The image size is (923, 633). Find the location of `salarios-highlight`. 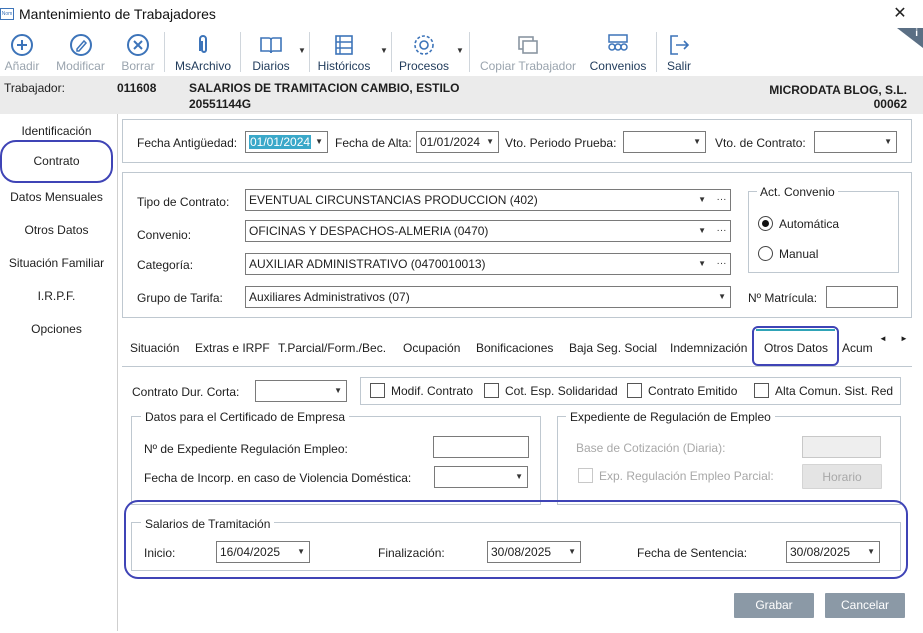

salarios-highlight is located at coordinates (516, 539).